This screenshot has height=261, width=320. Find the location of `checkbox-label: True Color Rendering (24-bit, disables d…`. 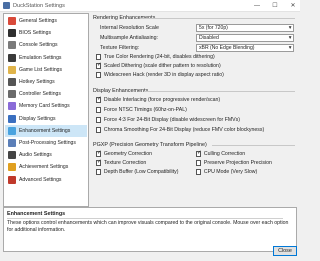

checkbox-label: True Color Rendering (24-bit, disables d… is located at coordinates (159, 57).